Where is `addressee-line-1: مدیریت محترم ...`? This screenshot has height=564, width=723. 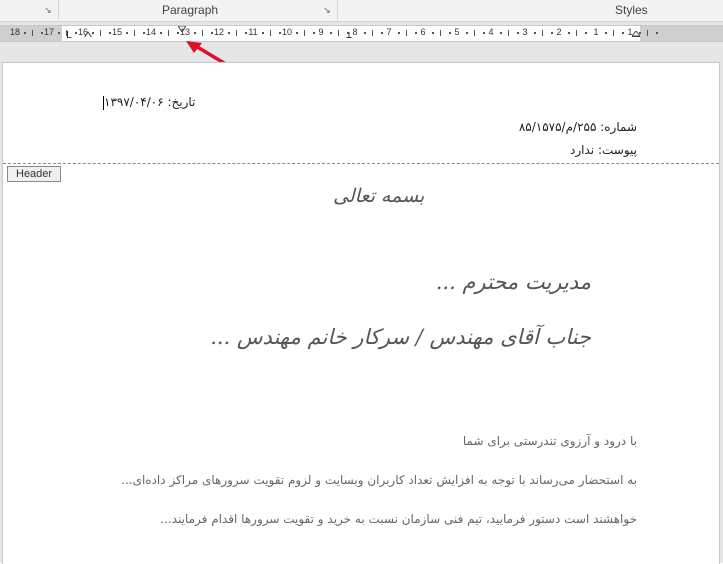 addressee-line-1: مدیریت محترم ... is located at coordinates (513, 282).